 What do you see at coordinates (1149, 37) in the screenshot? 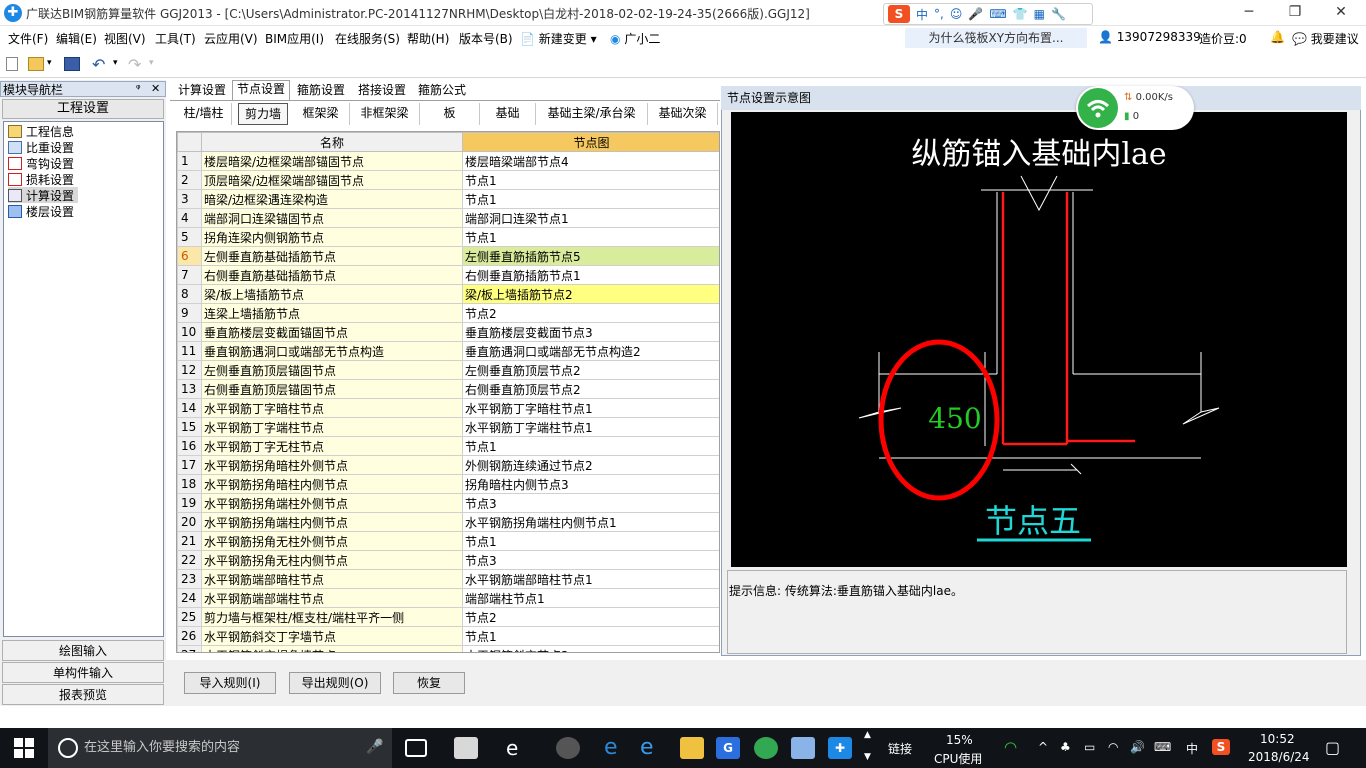
I see `user-account: 👤 13907298339` at bounding box center [1149, 37].